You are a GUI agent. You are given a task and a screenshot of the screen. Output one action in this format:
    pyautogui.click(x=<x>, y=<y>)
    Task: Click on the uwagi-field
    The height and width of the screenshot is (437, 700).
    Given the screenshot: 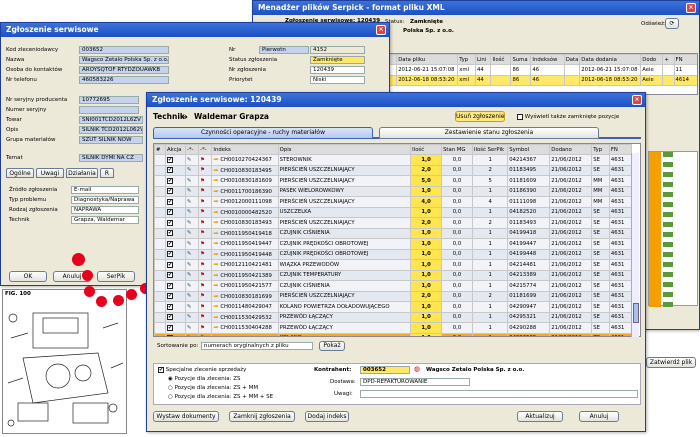 What is the action you would take?
    pyautogui.click(x=499, y=394)
    